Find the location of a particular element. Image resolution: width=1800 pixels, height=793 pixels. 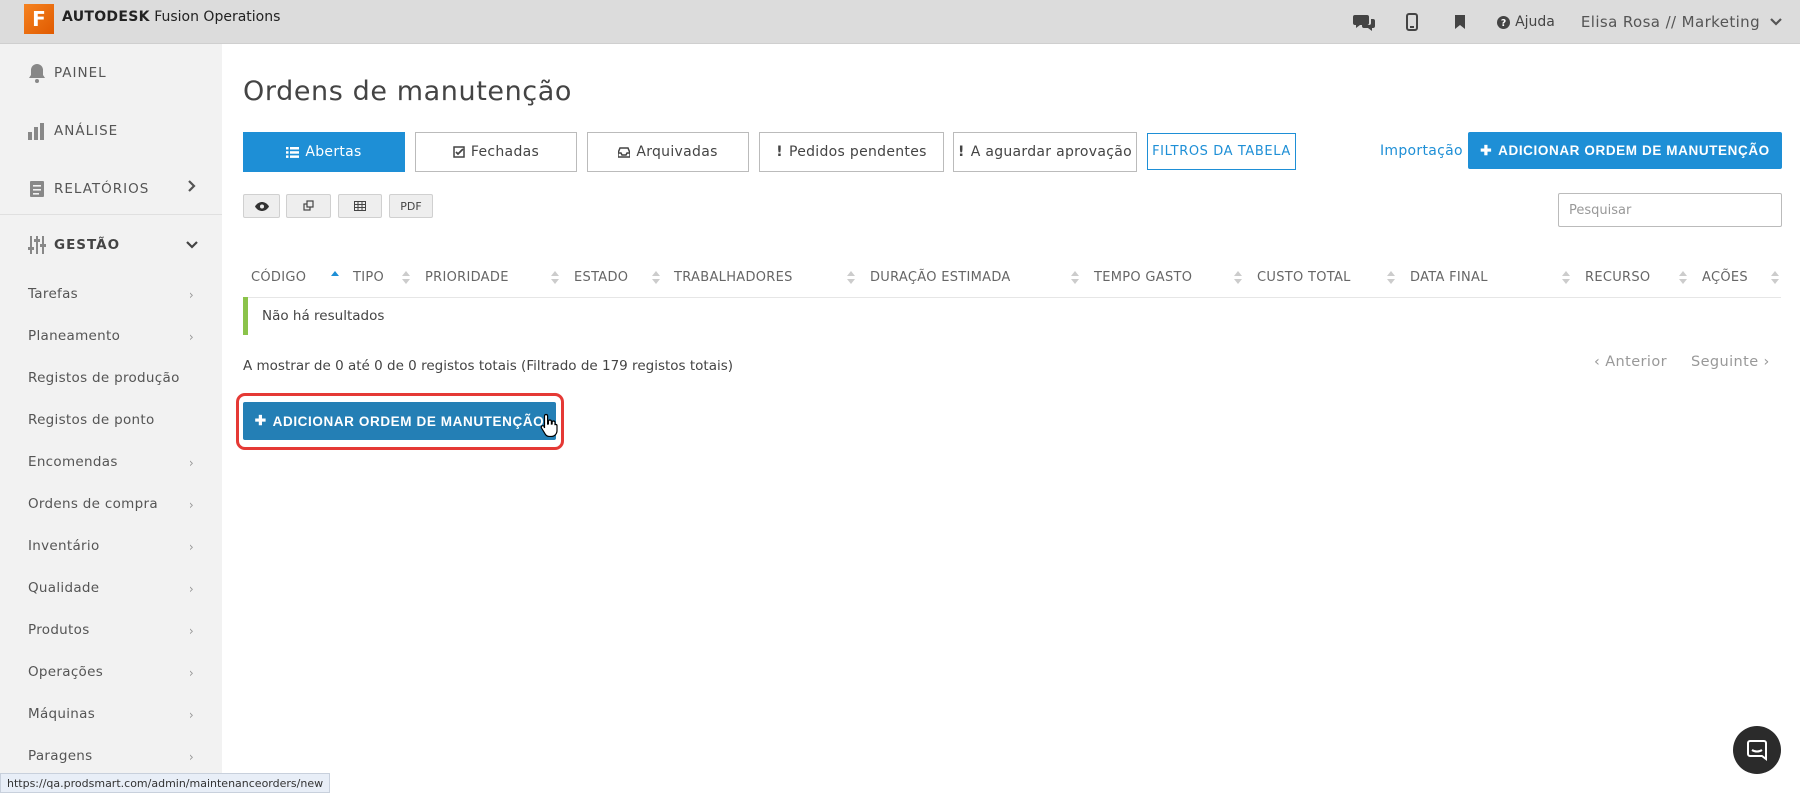

column-header-tempo-gasto: TEMPO GASTO is located at coordinates (1143, 277).